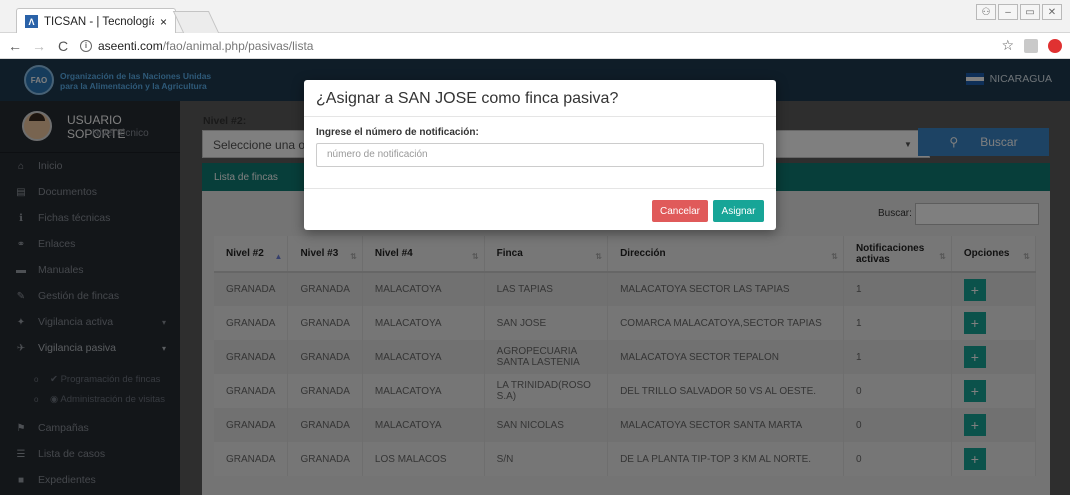 The image size is (1070, 495). I want to click on notification-label: Ingrese el número de notificación:, so click(397, 132).